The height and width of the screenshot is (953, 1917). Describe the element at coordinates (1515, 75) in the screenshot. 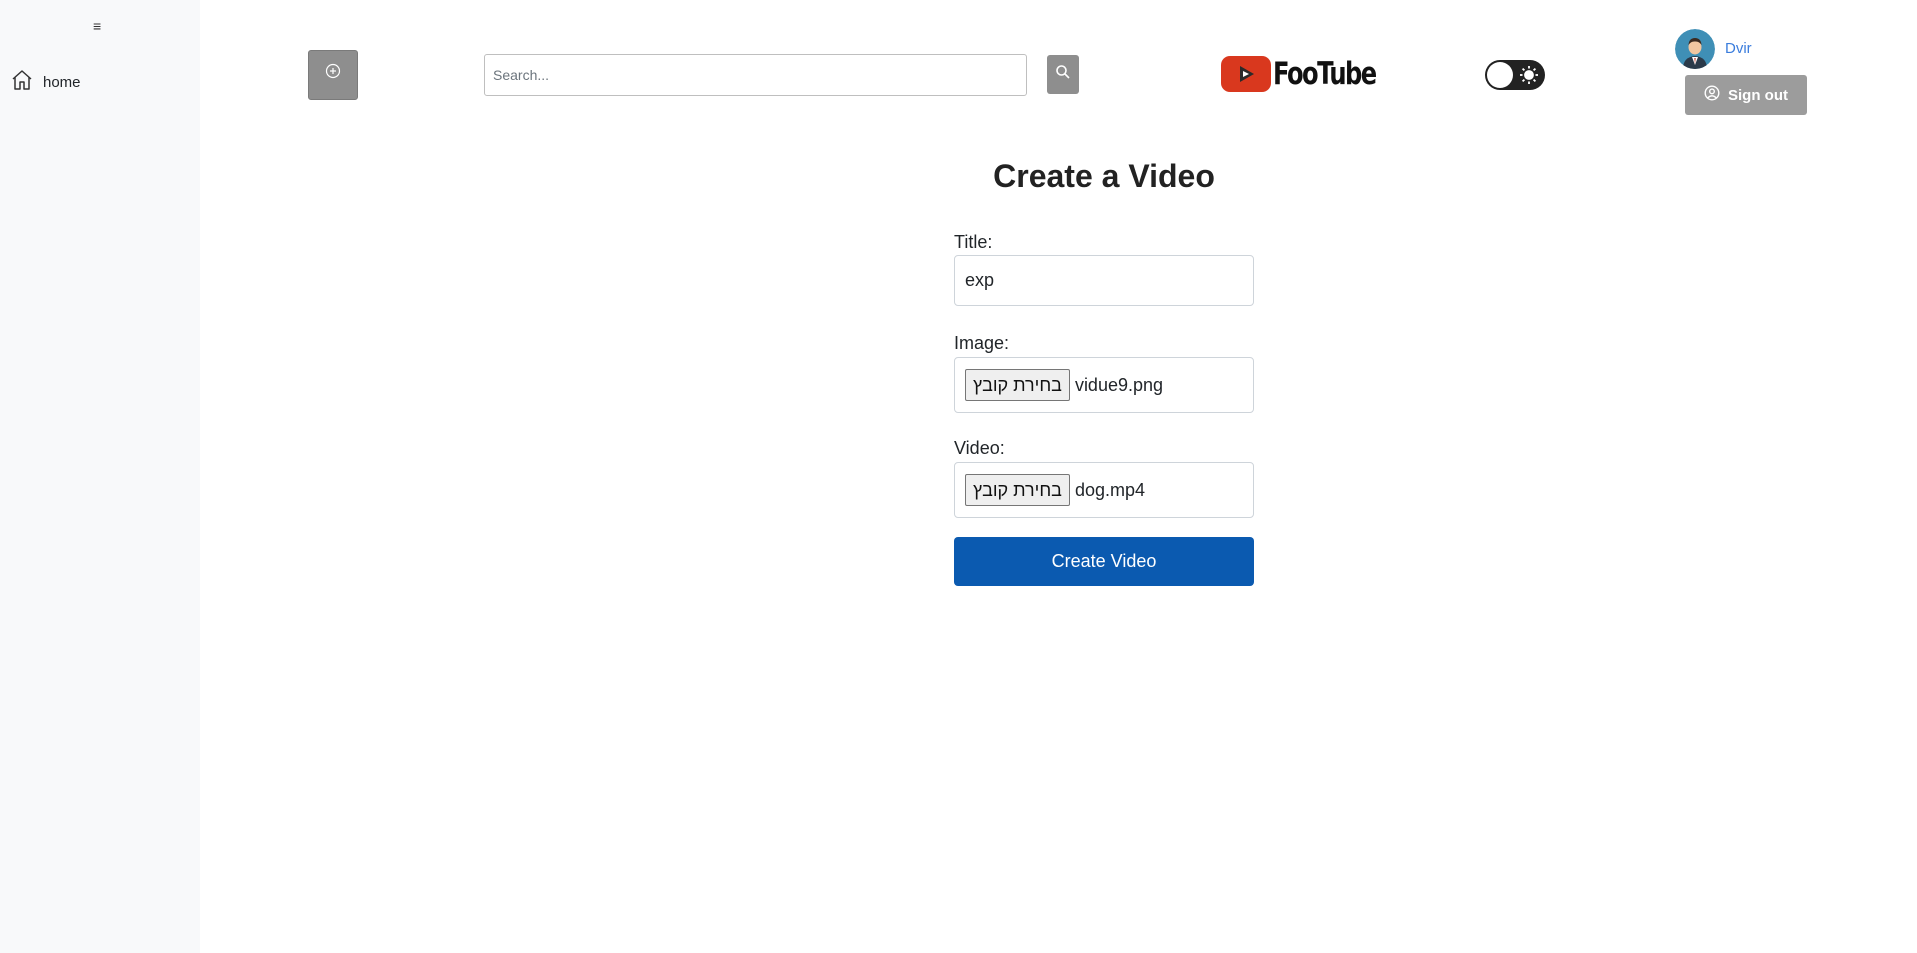

I see `theme-toggle` at that location.